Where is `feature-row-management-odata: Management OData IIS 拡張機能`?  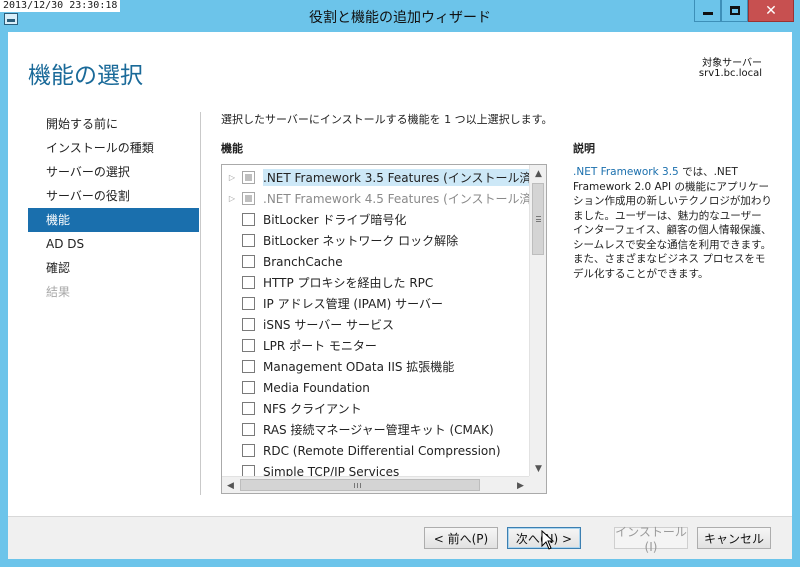
feature-row-management-odata: Management OData IIS 拡張機能 is located at coordinates (375, 366).